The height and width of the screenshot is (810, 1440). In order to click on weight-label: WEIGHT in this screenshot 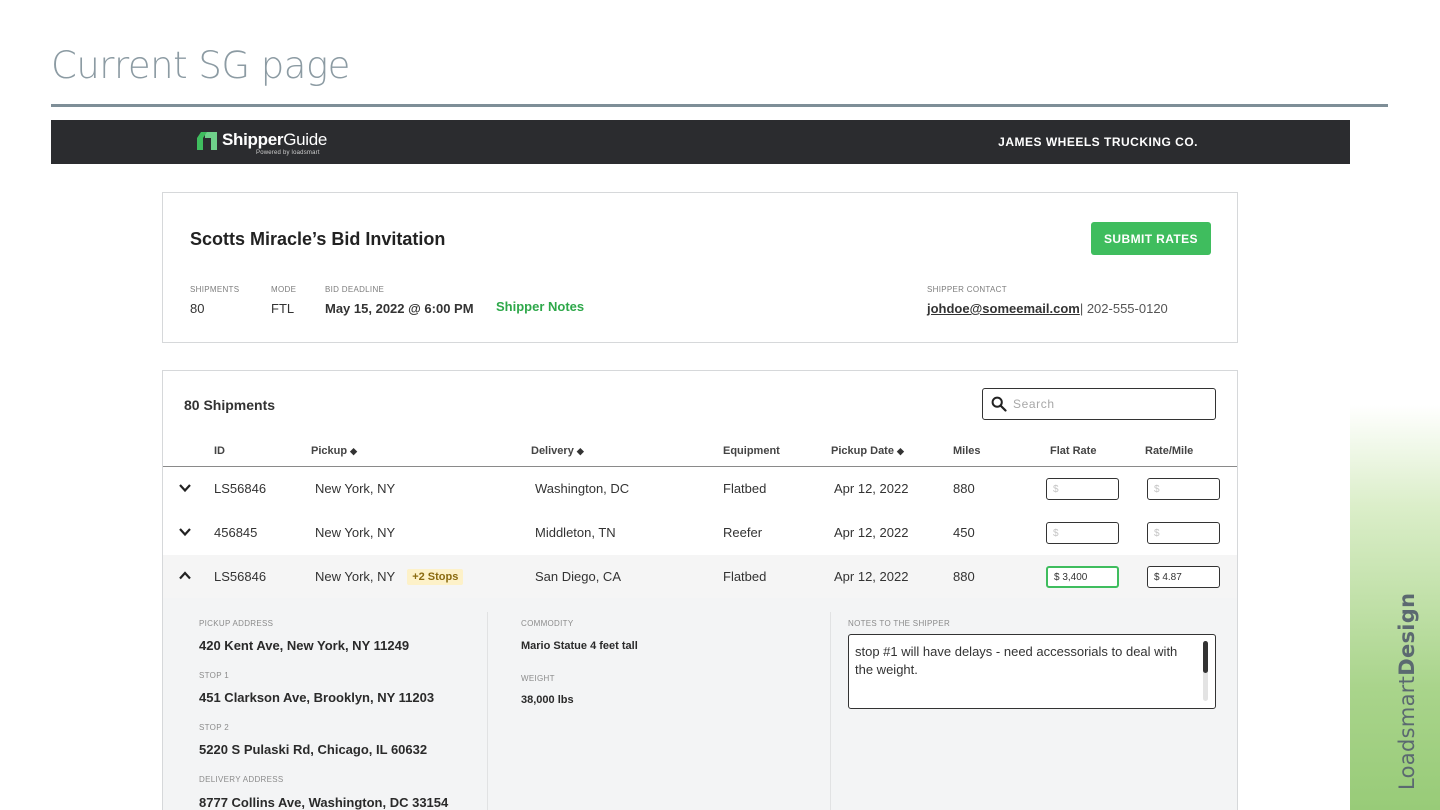, I will do `click(538, 678)`.